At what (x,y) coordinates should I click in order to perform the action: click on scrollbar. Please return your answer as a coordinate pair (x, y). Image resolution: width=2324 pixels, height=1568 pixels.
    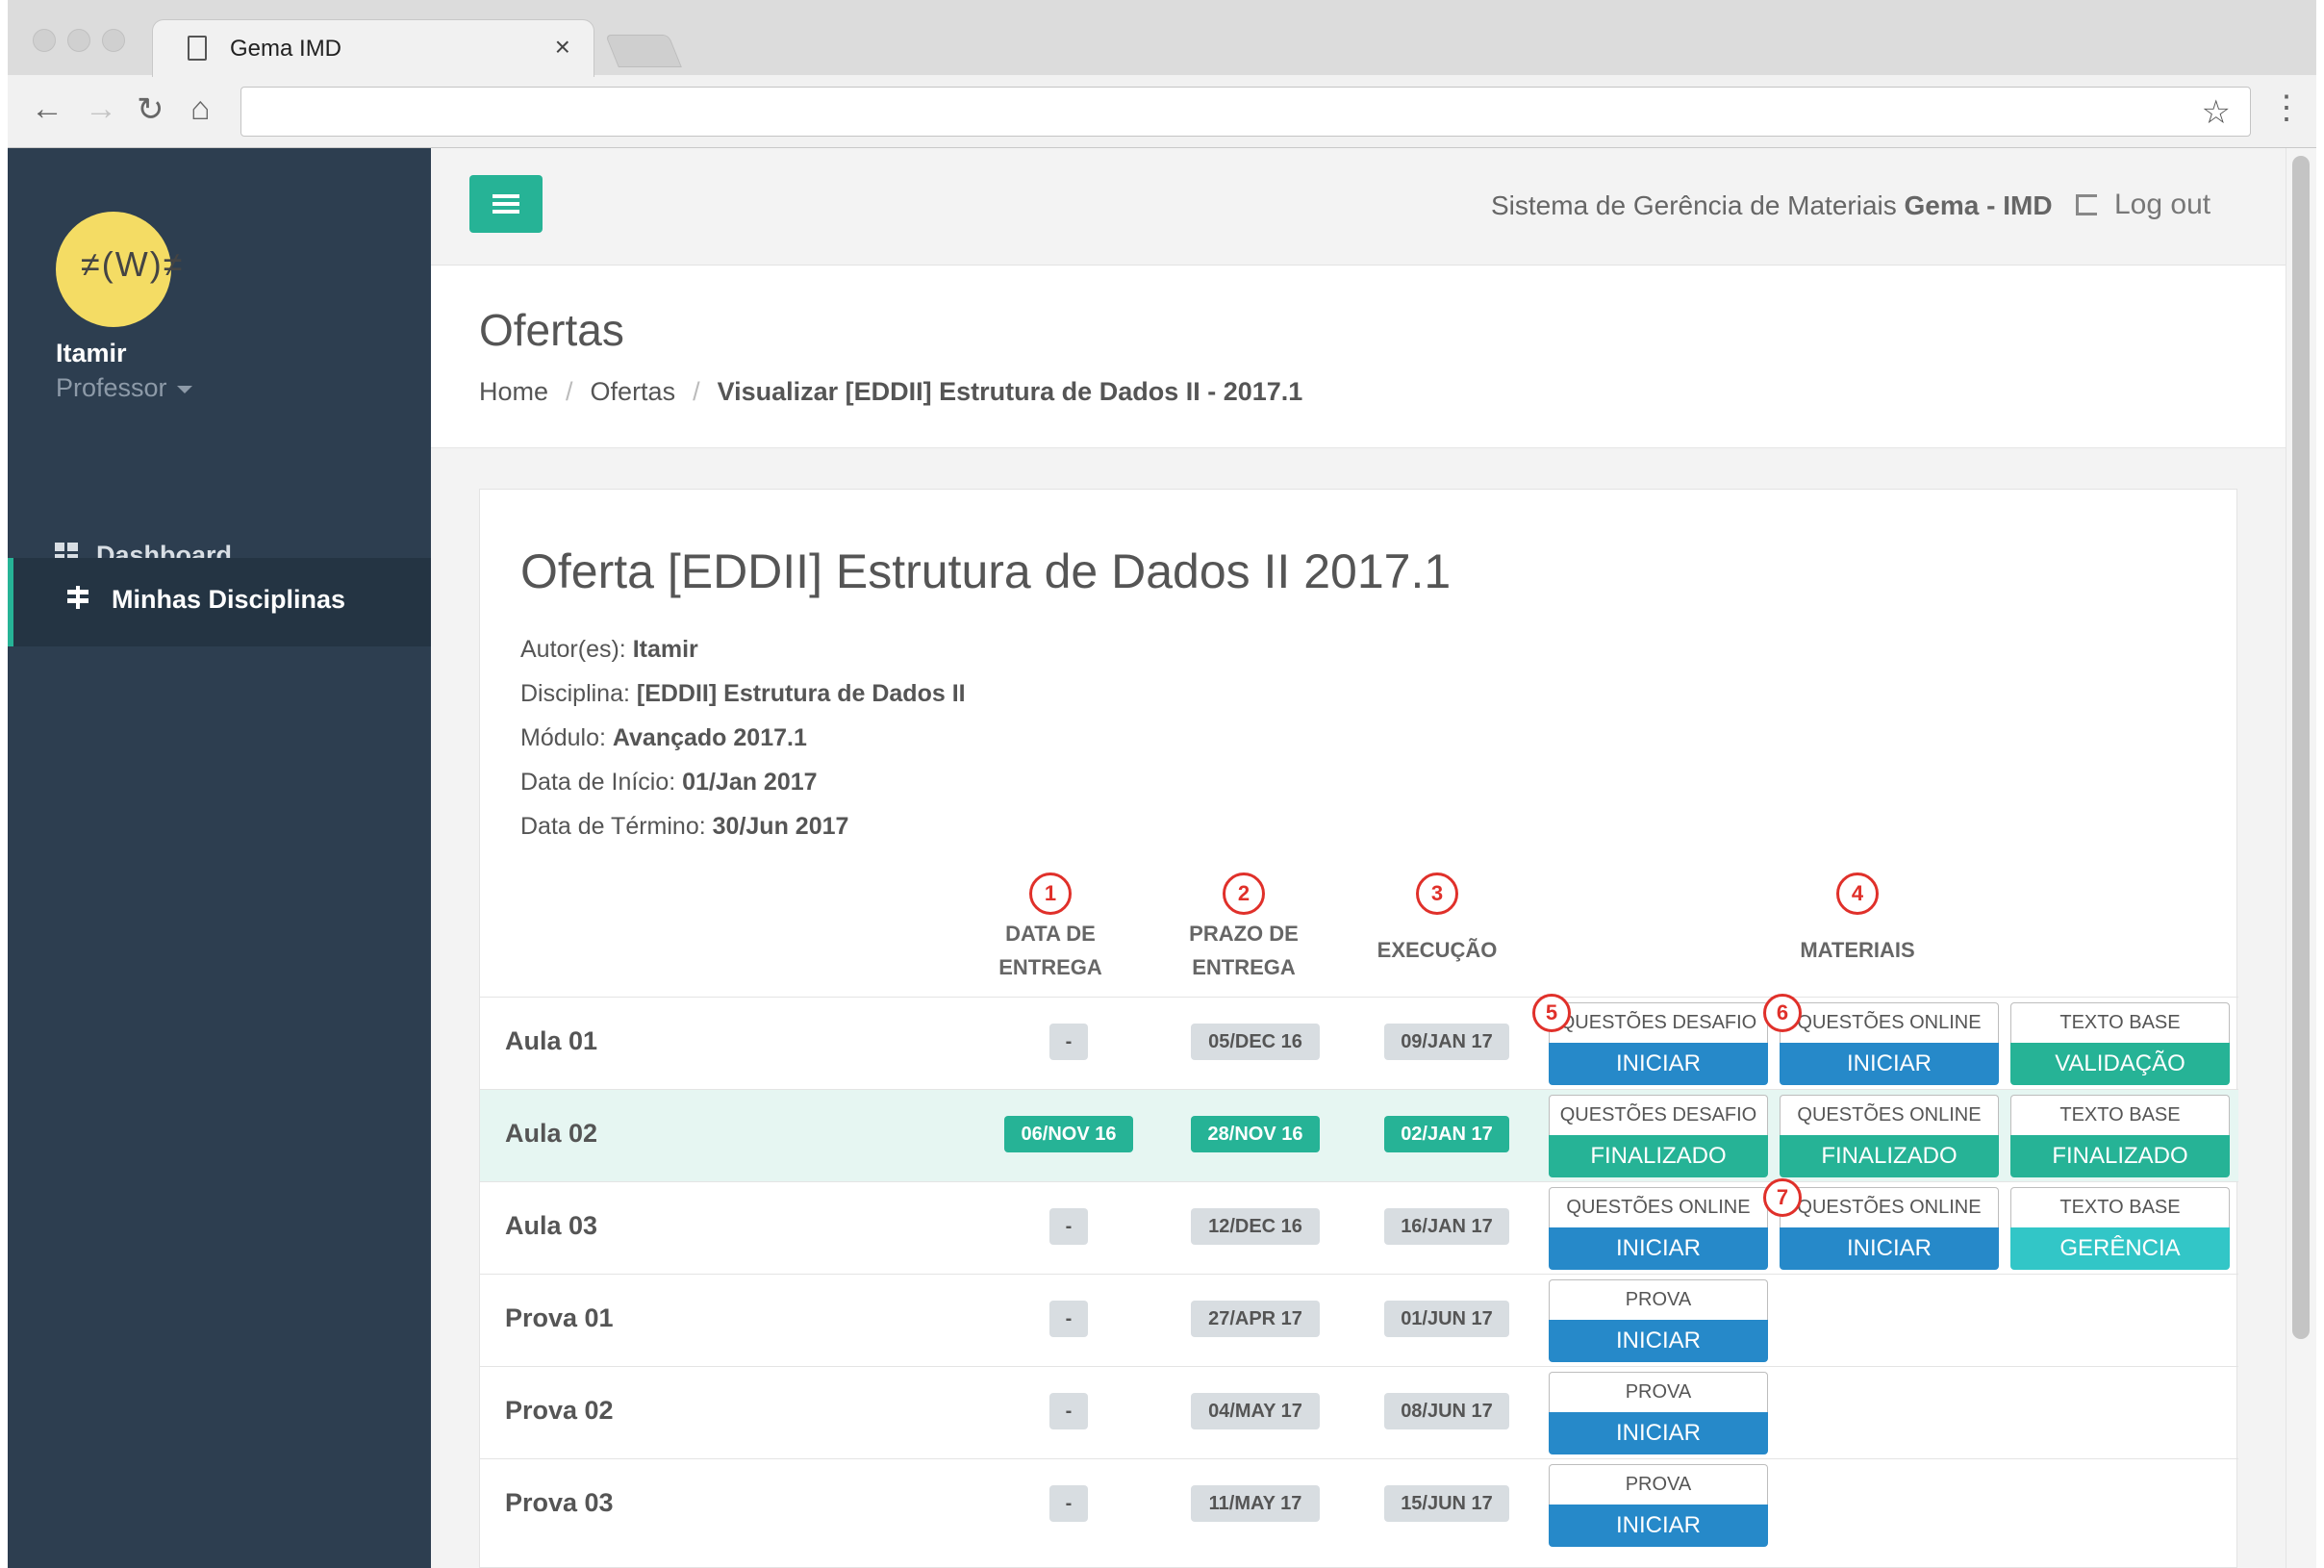
    Looking at the image, I should click on (2301, 858).